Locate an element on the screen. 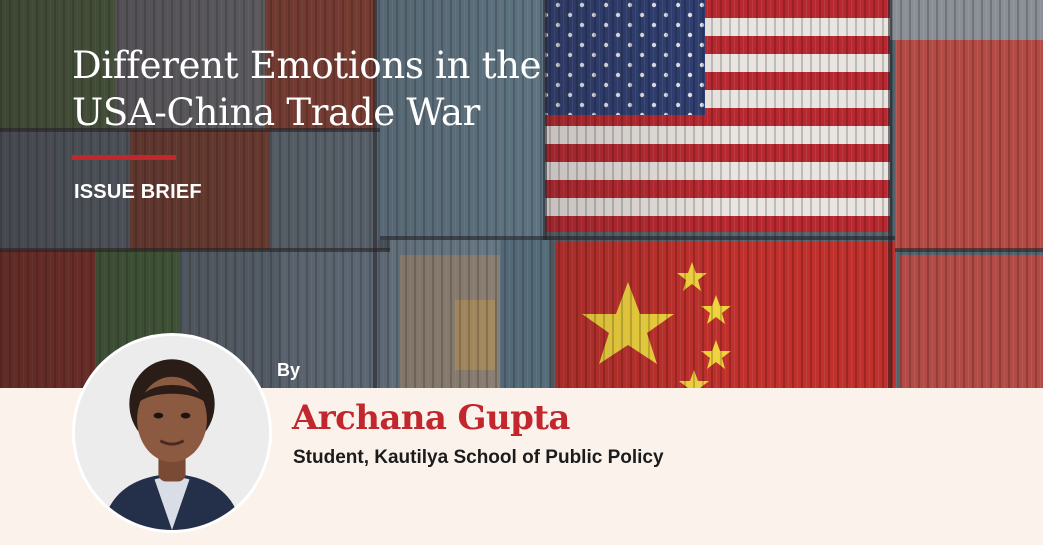  brief-kicker: ISSUE BRIEF is located at coordinates (138, 192).